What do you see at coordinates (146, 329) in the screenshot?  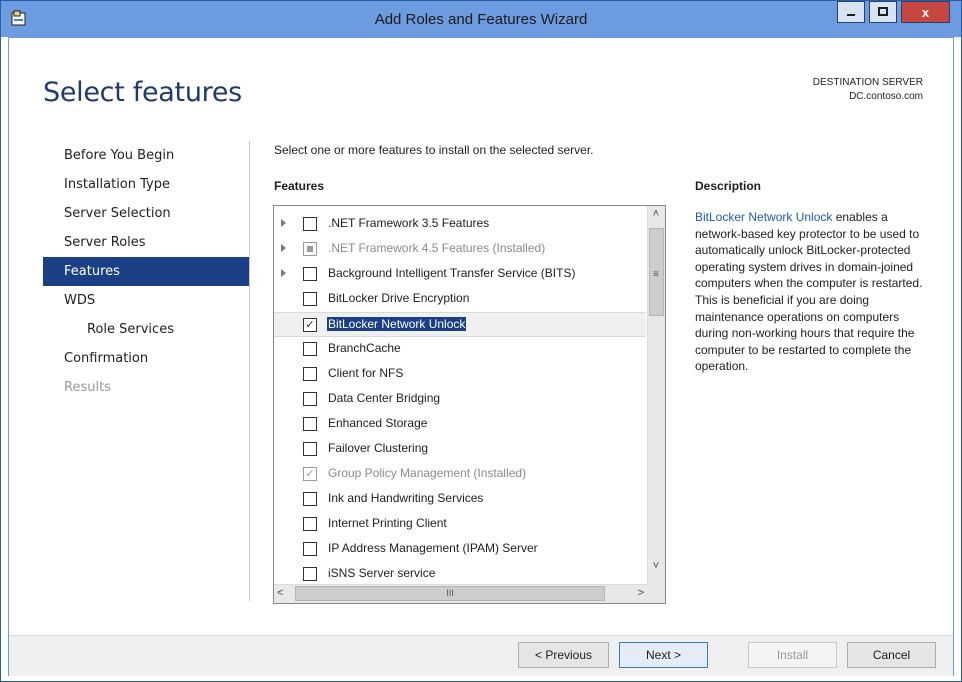 I see `nav-item-role-services: Role Services` at bounding box center [146, 329].